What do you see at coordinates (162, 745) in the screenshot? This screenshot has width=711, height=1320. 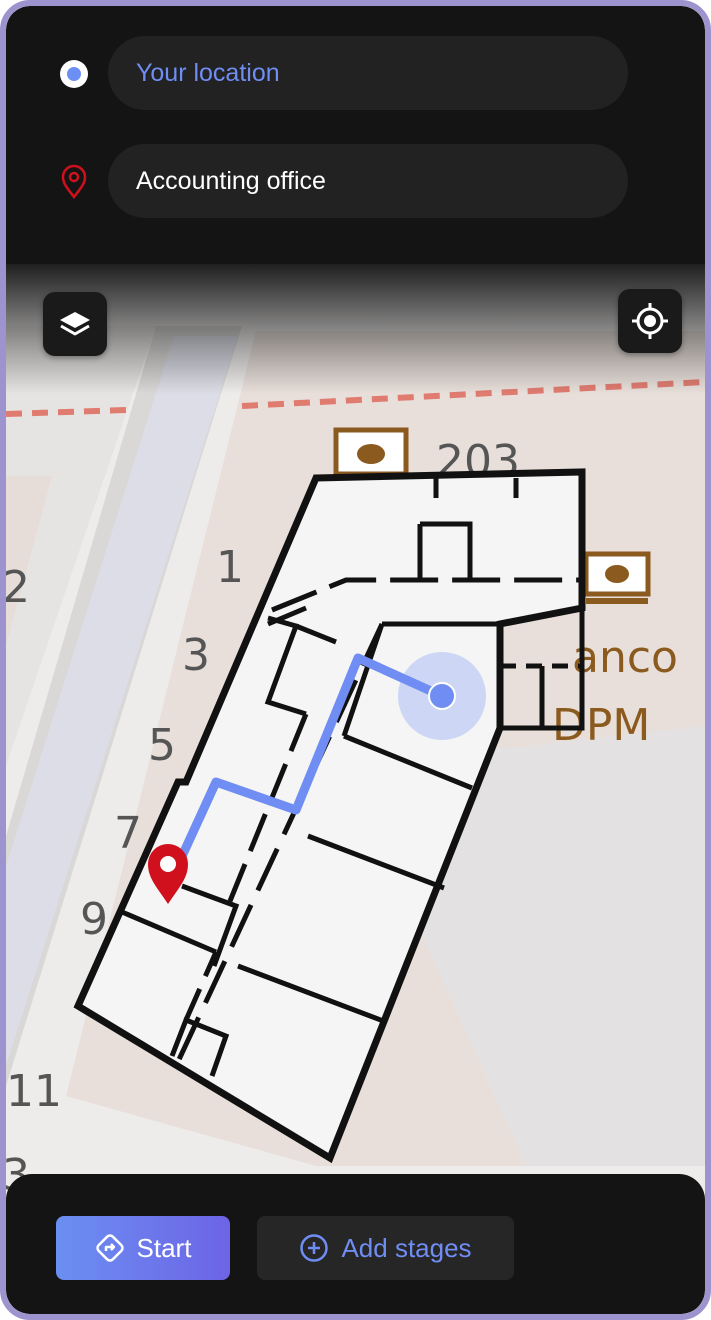 I see `unit-number: 5` at bounding box center [162, 745].